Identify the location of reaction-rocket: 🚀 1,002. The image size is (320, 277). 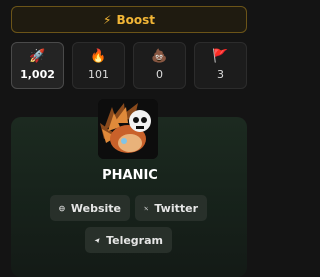
(37, 65).